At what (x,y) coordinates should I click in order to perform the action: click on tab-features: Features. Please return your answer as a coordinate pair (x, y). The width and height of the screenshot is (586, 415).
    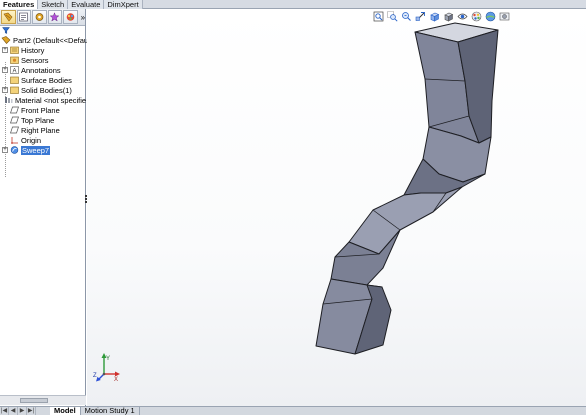
    Looking at the image, I should click on (19, 4).